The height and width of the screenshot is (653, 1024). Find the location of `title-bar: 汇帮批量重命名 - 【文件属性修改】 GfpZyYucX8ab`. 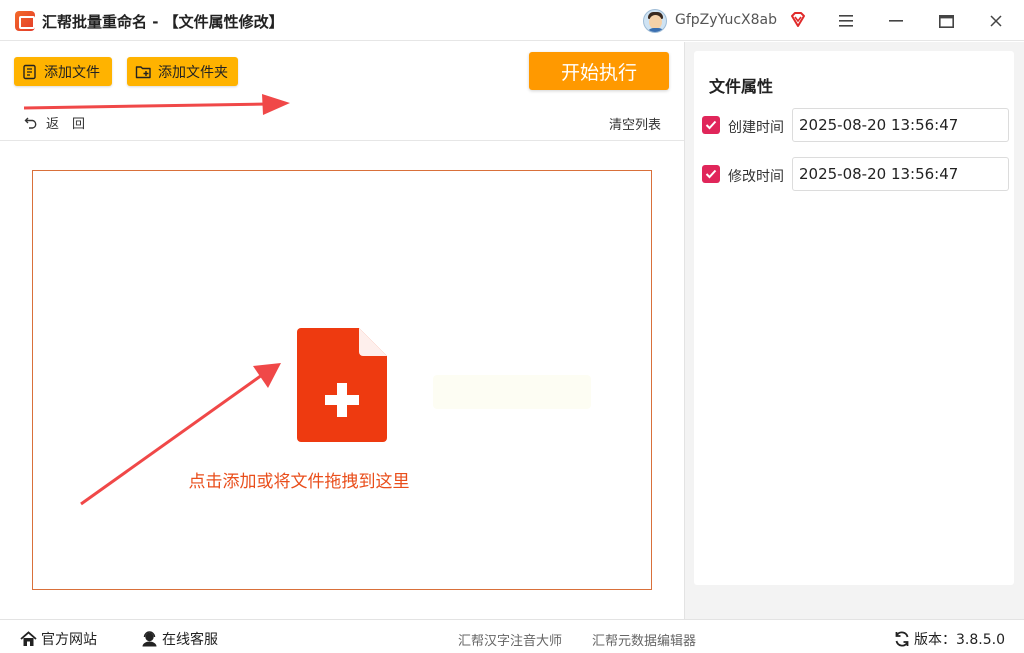

title-bar: 汇帮批量重命名 - 【文件属性修改】 GfpZyYucX8ab is located at coordinates (512, 20).